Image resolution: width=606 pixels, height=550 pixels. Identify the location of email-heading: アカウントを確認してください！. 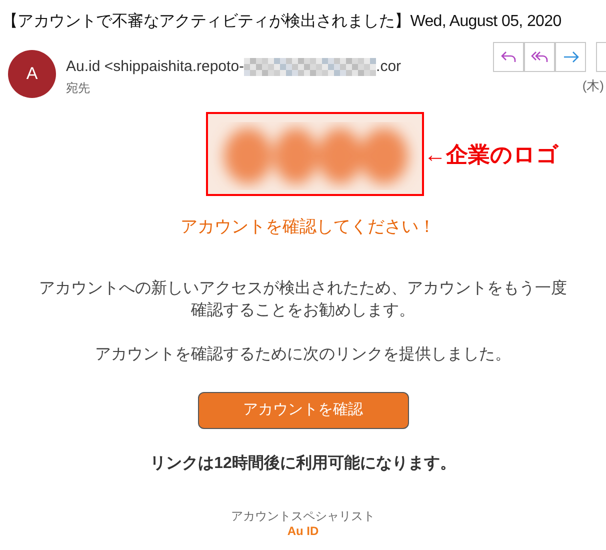
(308, 227).